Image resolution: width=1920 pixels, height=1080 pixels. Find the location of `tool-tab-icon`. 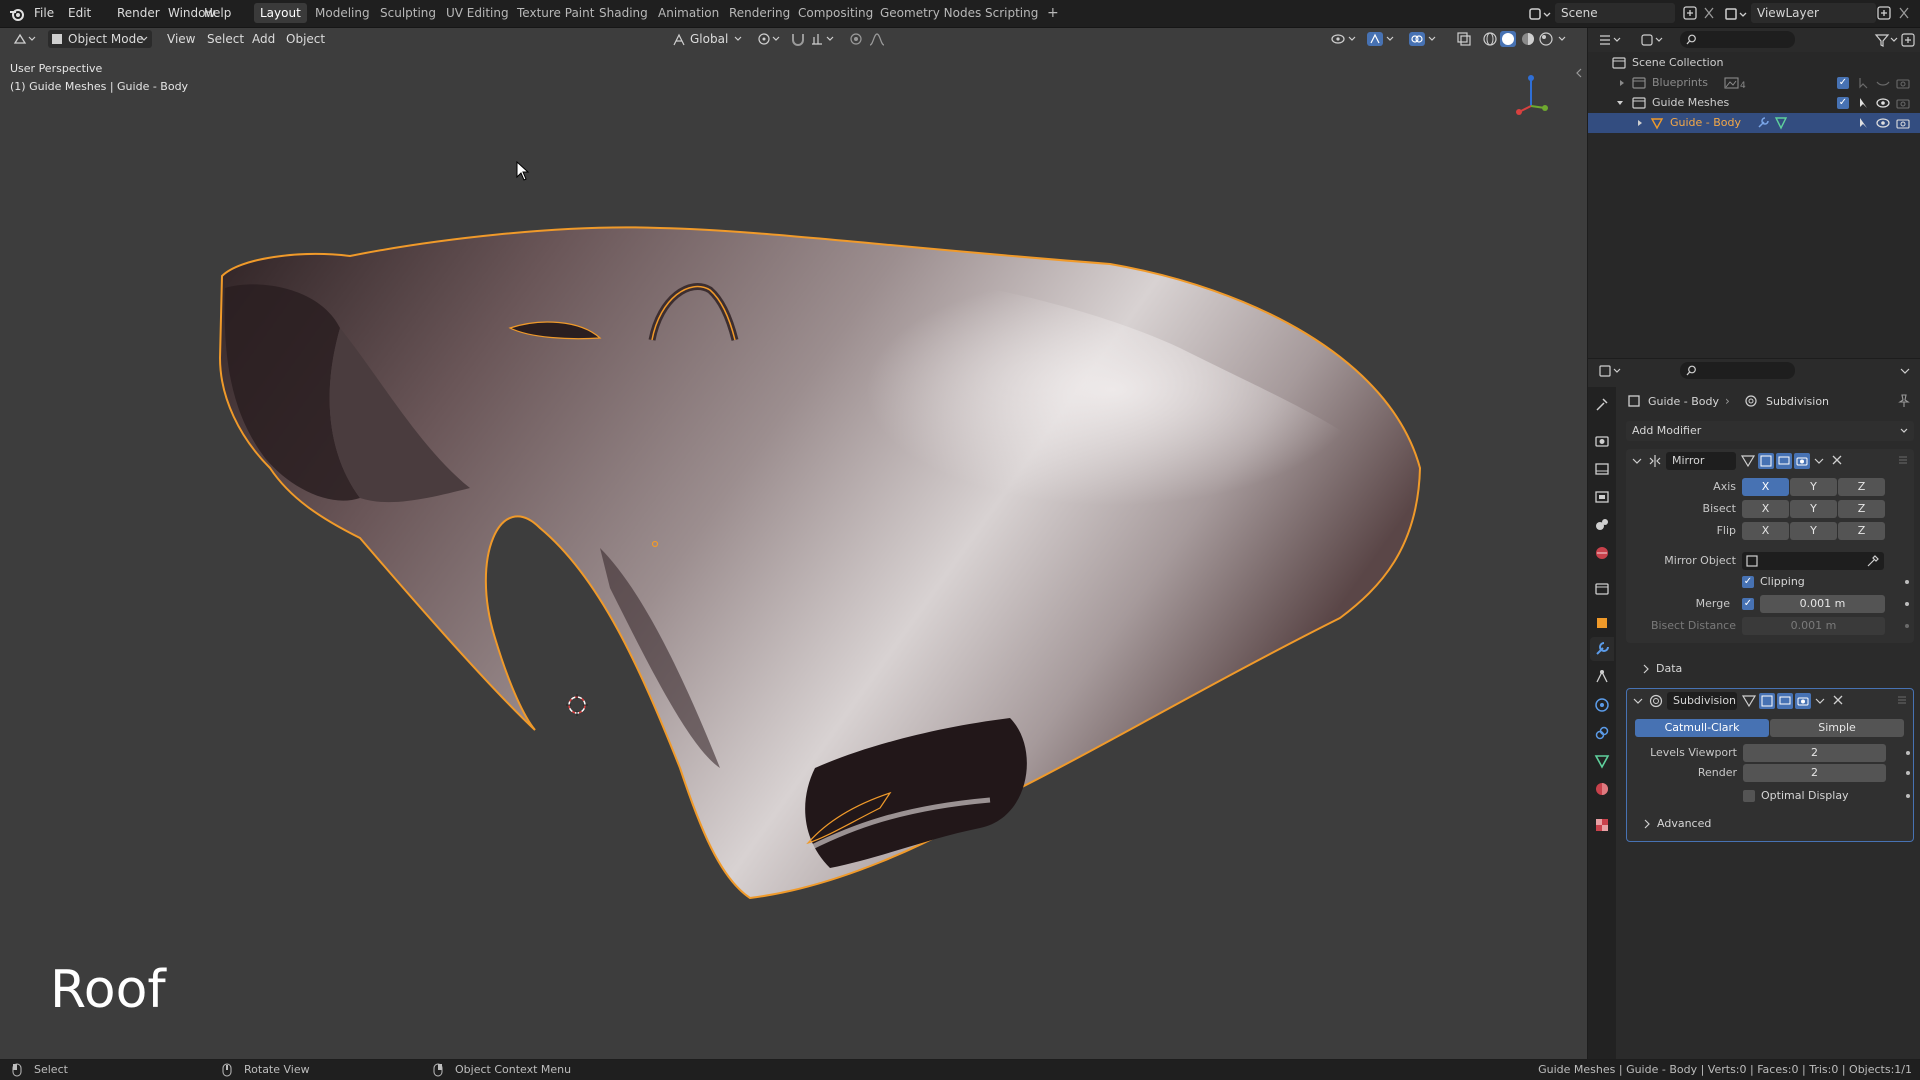

tool-tab-icon is located at coordinates (1602, 405).